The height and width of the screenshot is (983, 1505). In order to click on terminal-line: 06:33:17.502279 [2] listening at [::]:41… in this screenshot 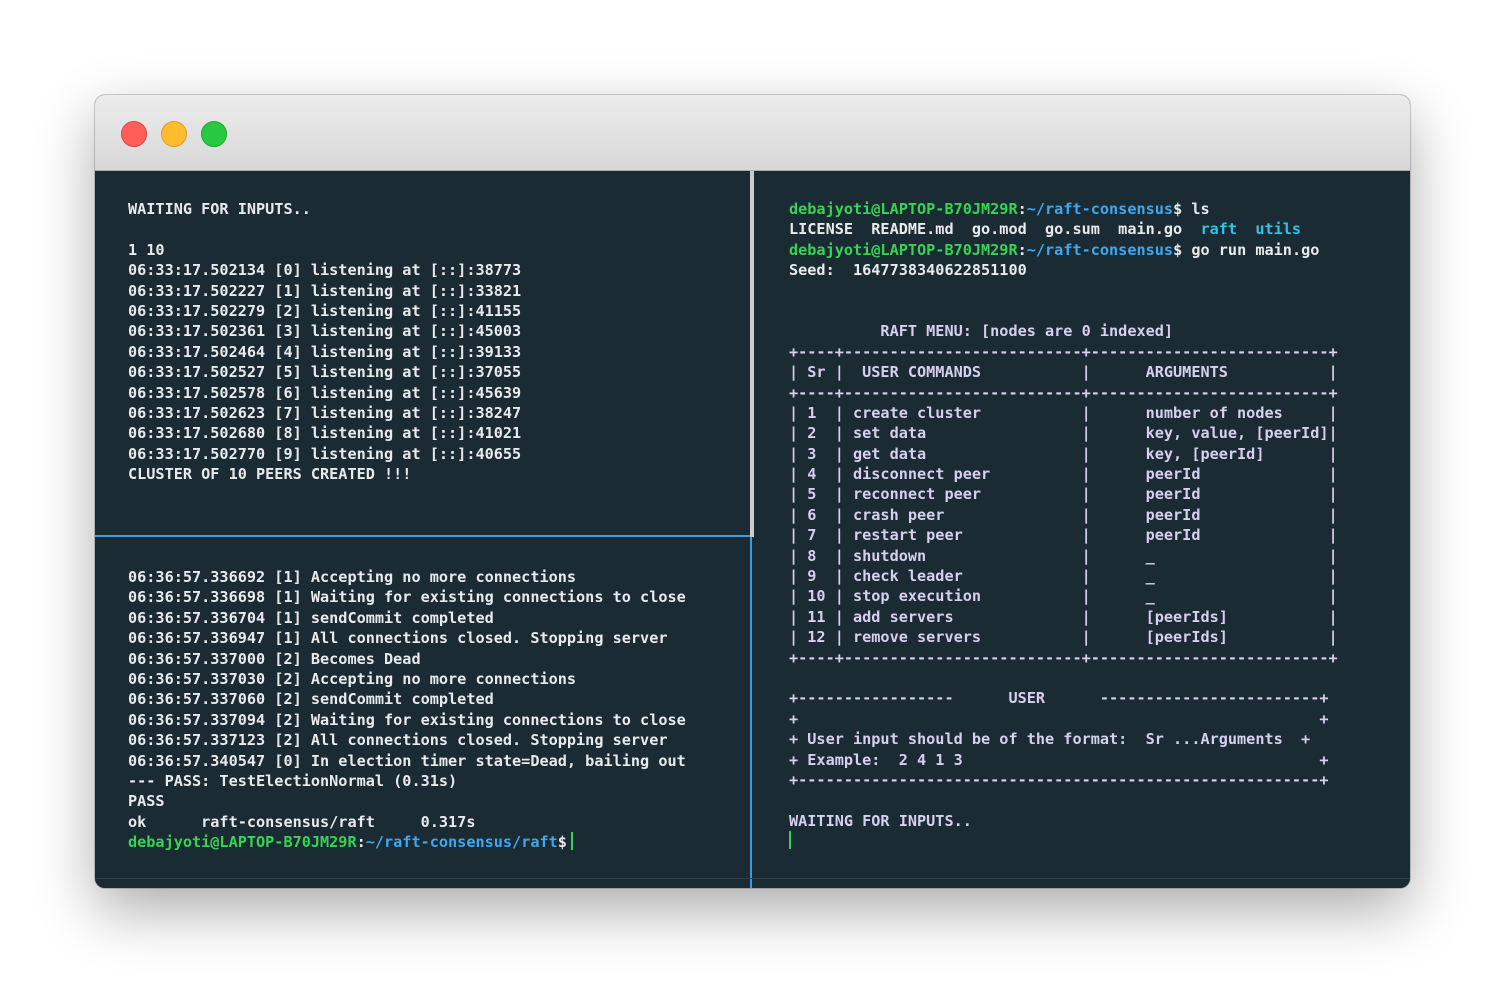, I will do `click(325, 310)`.